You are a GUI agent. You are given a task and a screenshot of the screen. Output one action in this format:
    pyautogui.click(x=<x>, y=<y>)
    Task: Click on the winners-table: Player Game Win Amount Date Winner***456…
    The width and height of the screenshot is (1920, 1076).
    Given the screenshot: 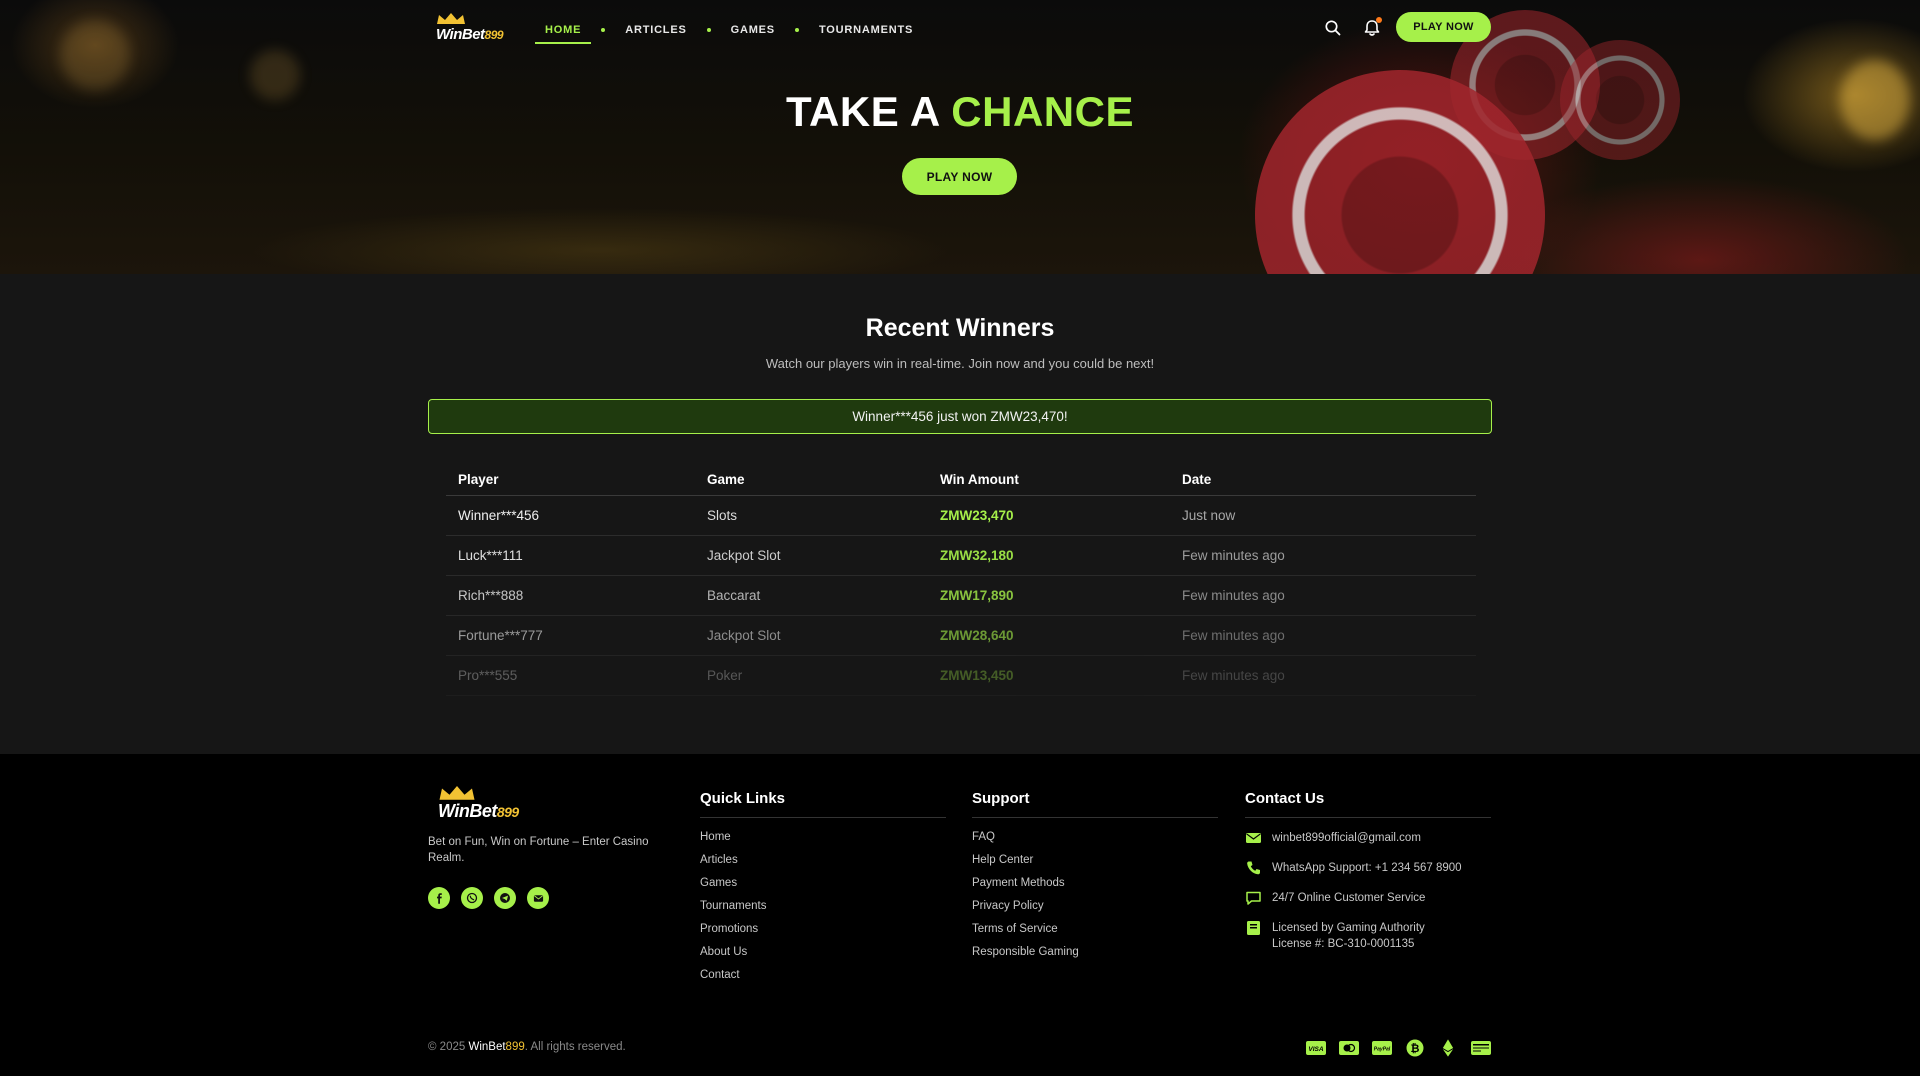 What is the action you would take?
    pyautogui.click(x=961, y=580)
    